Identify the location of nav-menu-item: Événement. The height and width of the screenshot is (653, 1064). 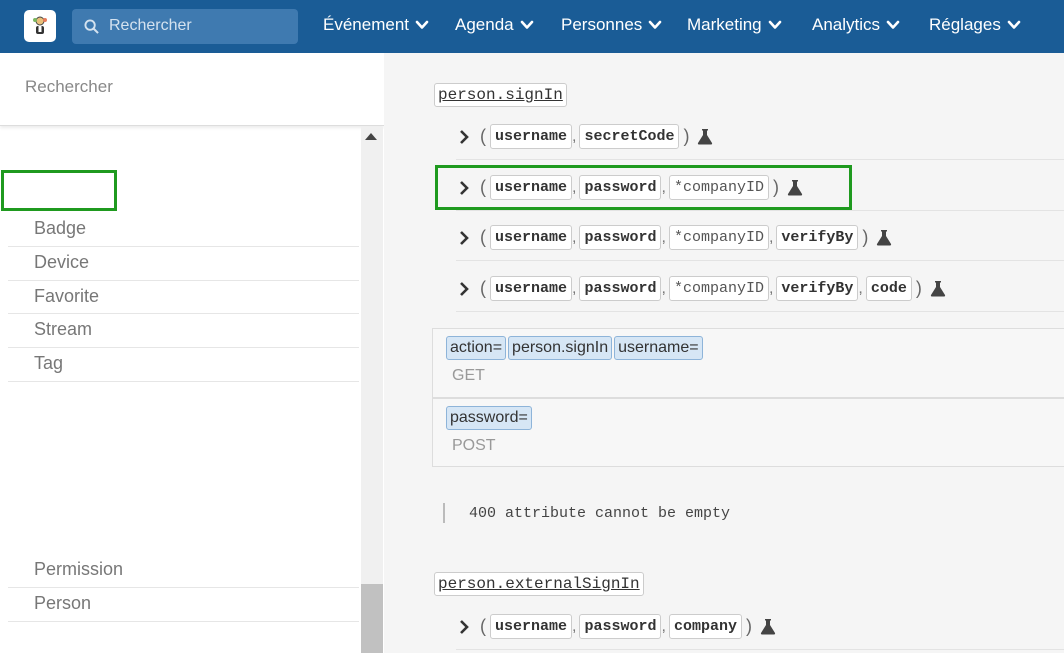
(376, 25).